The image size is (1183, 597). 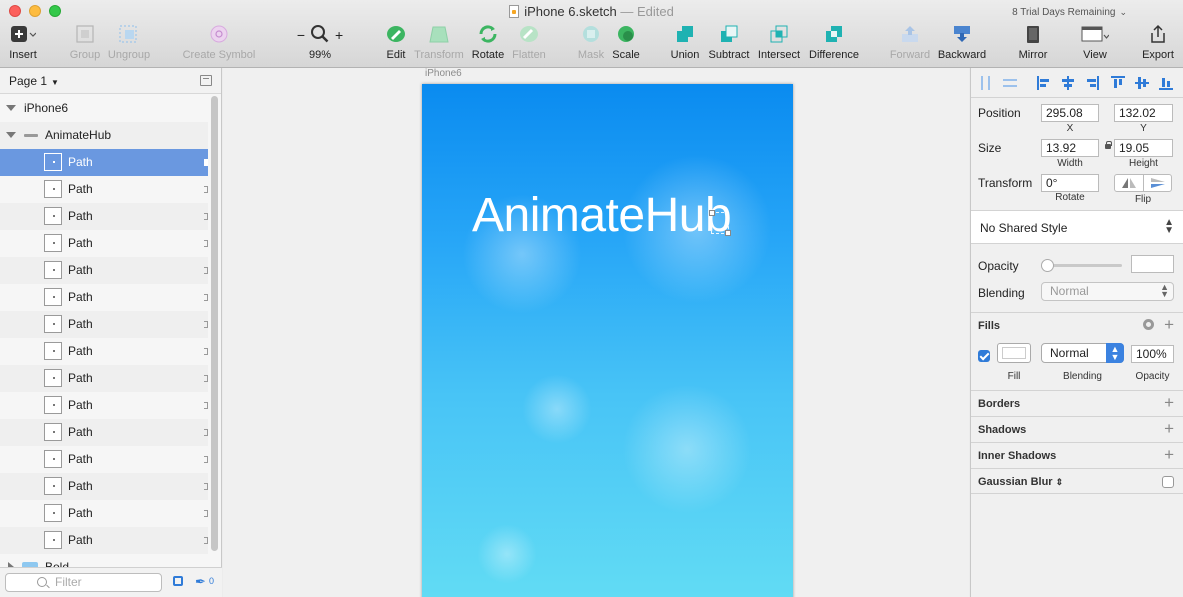 I want to click on add-inner-shadow-plus-icon: +, so click(x=1169, y=455).